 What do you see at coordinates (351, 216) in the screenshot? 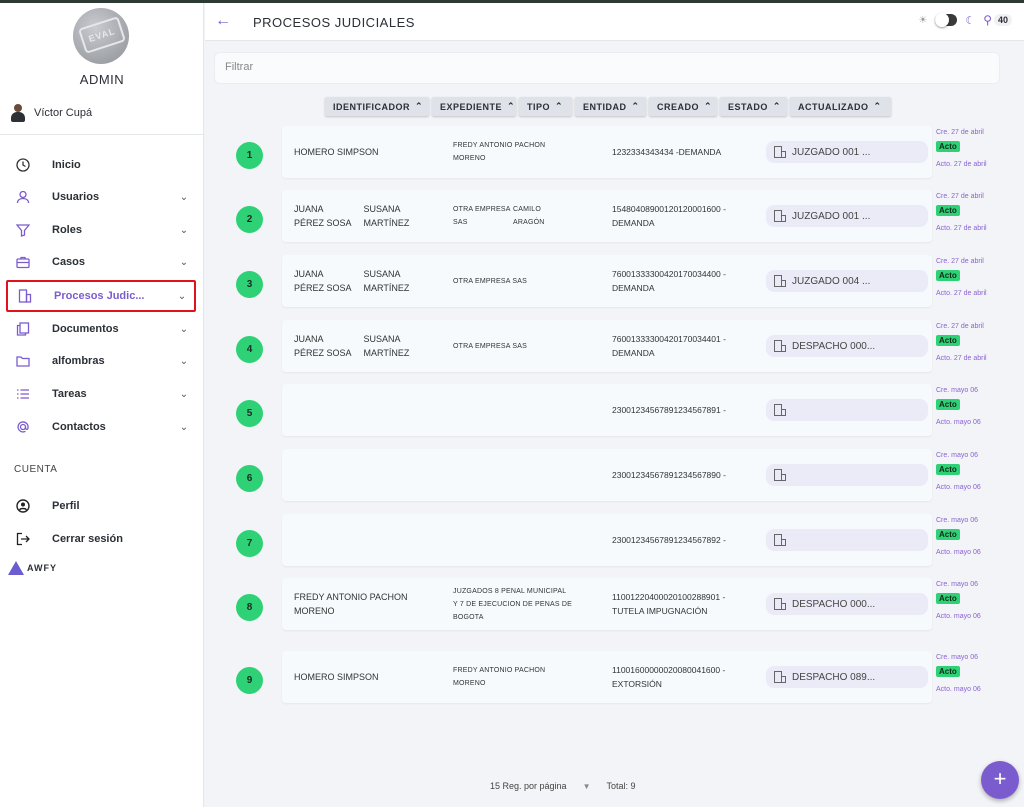
I see `identificador-cell: JUANA PÉREZ SOSA SUSANA MARTÍNEZ` at bounding box center [351, 216].